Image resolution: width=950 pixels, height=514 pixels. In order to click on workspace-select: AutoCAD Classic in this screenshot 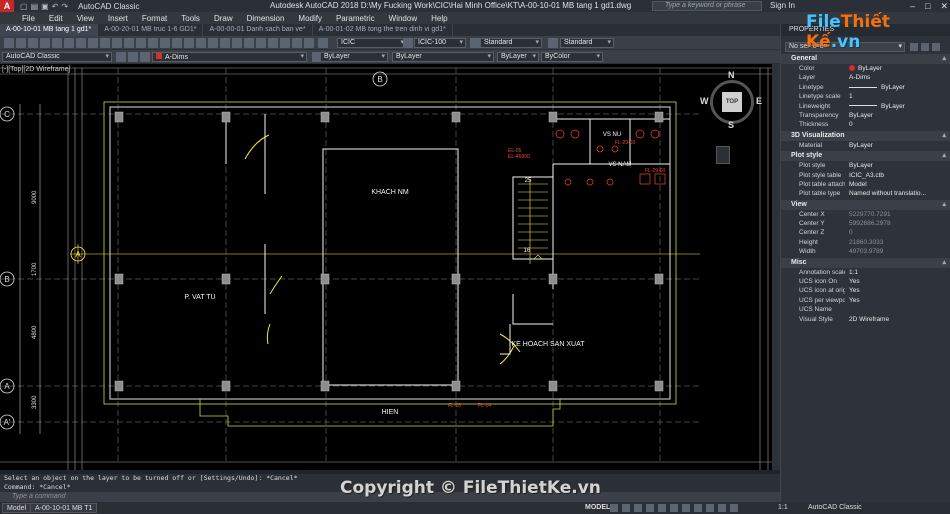, I will do `click(57, 57)`.